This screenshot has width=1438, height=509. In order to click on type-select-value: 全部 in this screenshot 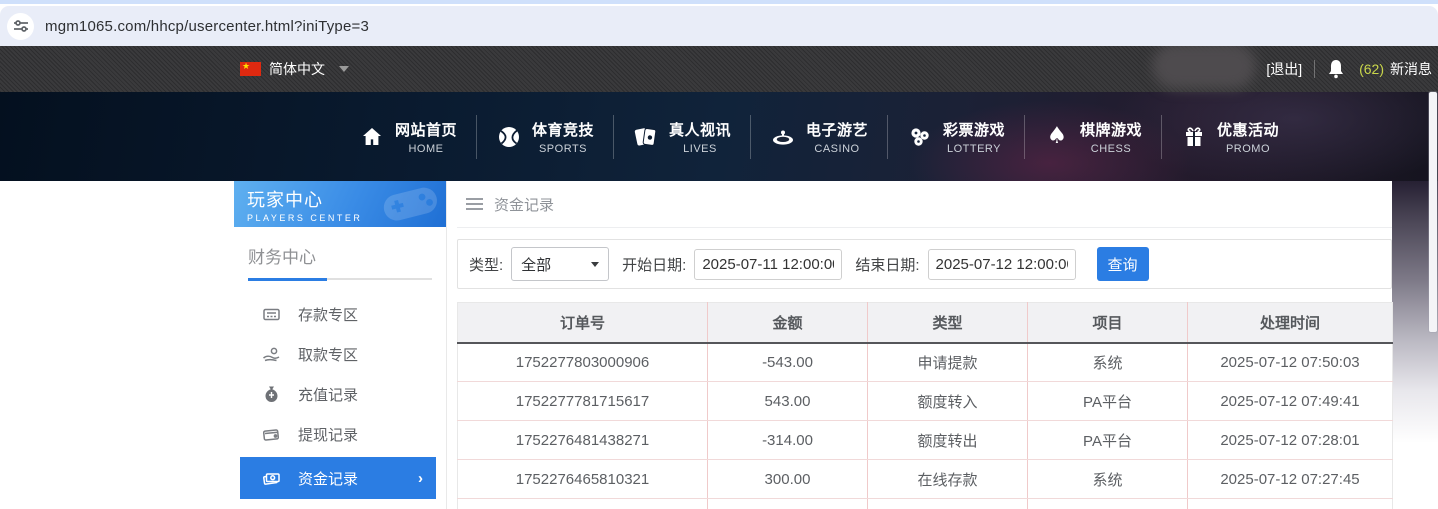, I will do `click(536, 265)`.